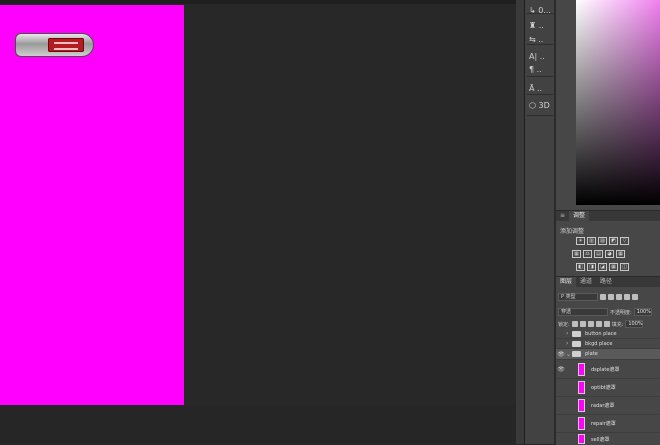 The width and height of the screenshot is (660, 445). Describe the element at coordinates (578, 297) in the screenshot. I see `layer-filter-select: P 类型` at that location.